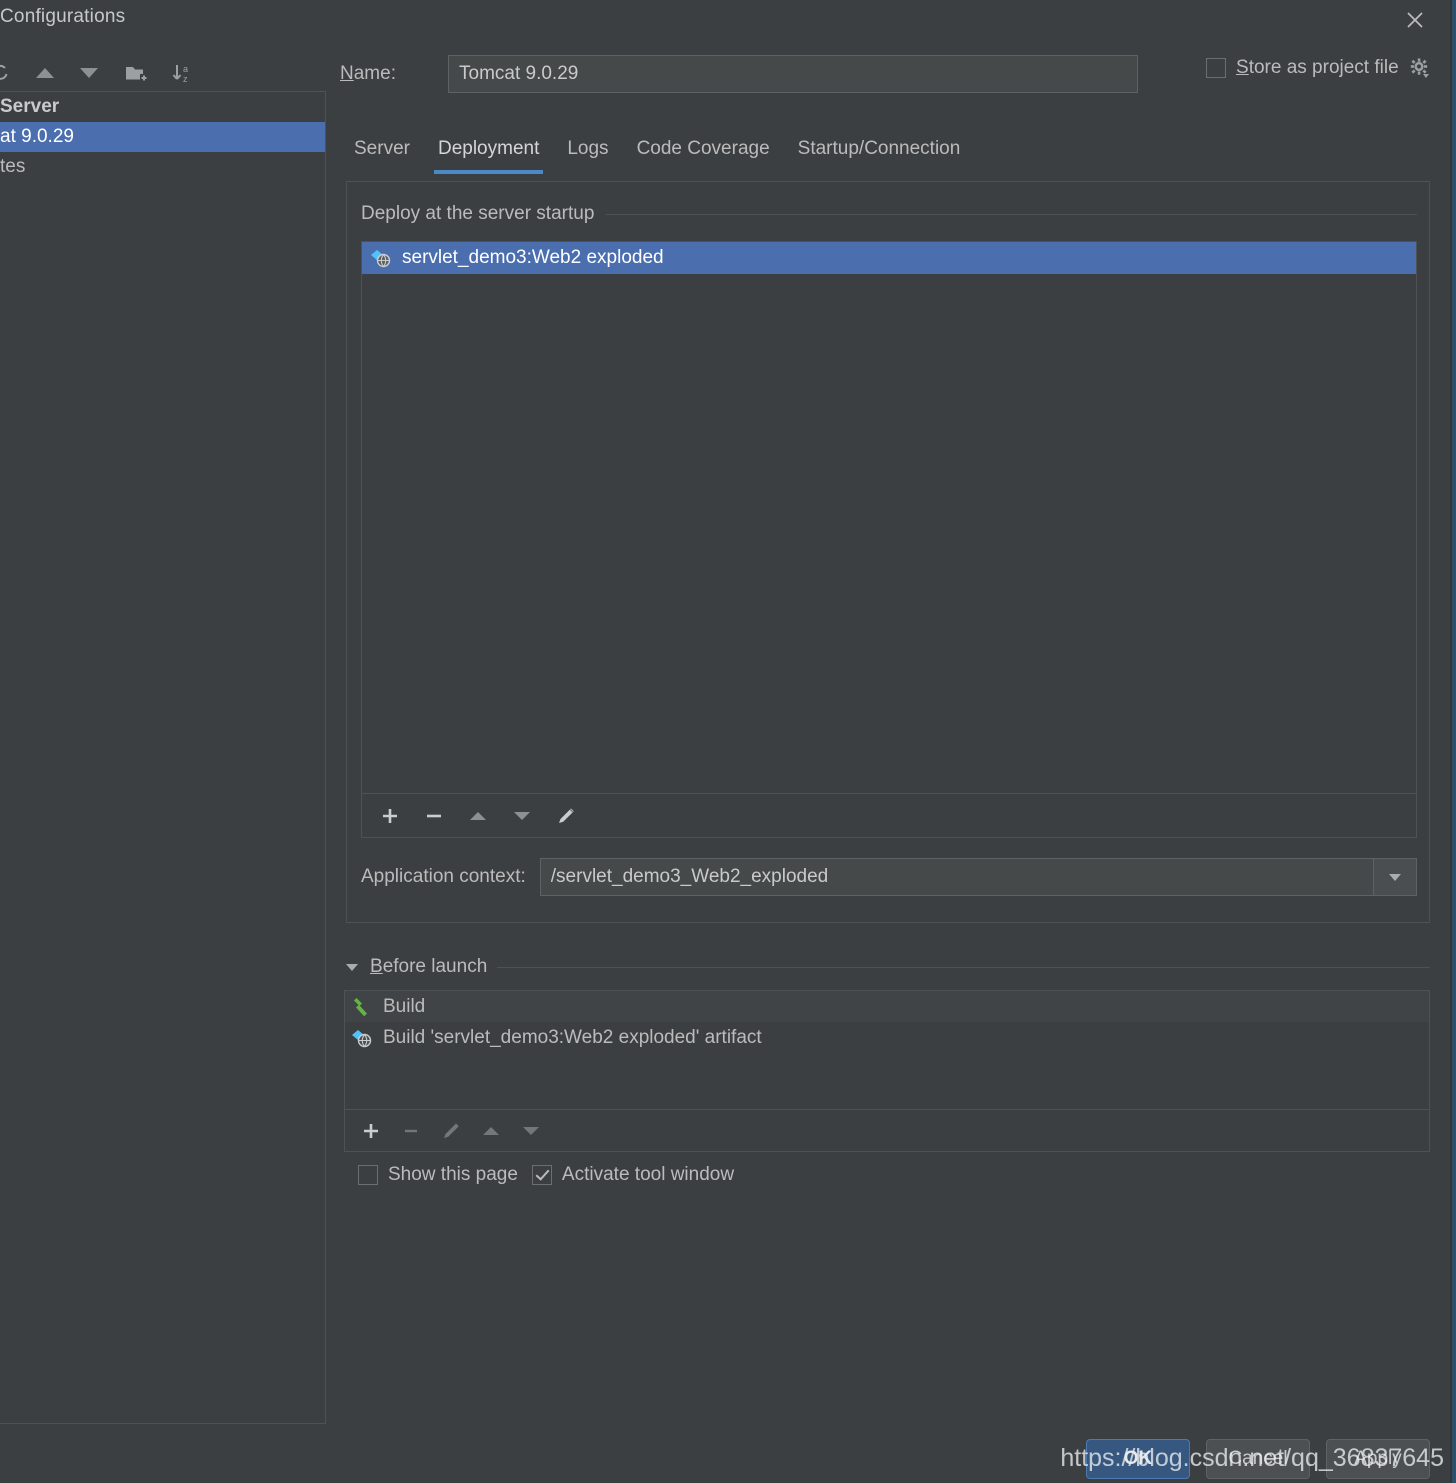  Describe the element at coordinates (522, 816) in the screenshot. I see `move-down-button` at that location.